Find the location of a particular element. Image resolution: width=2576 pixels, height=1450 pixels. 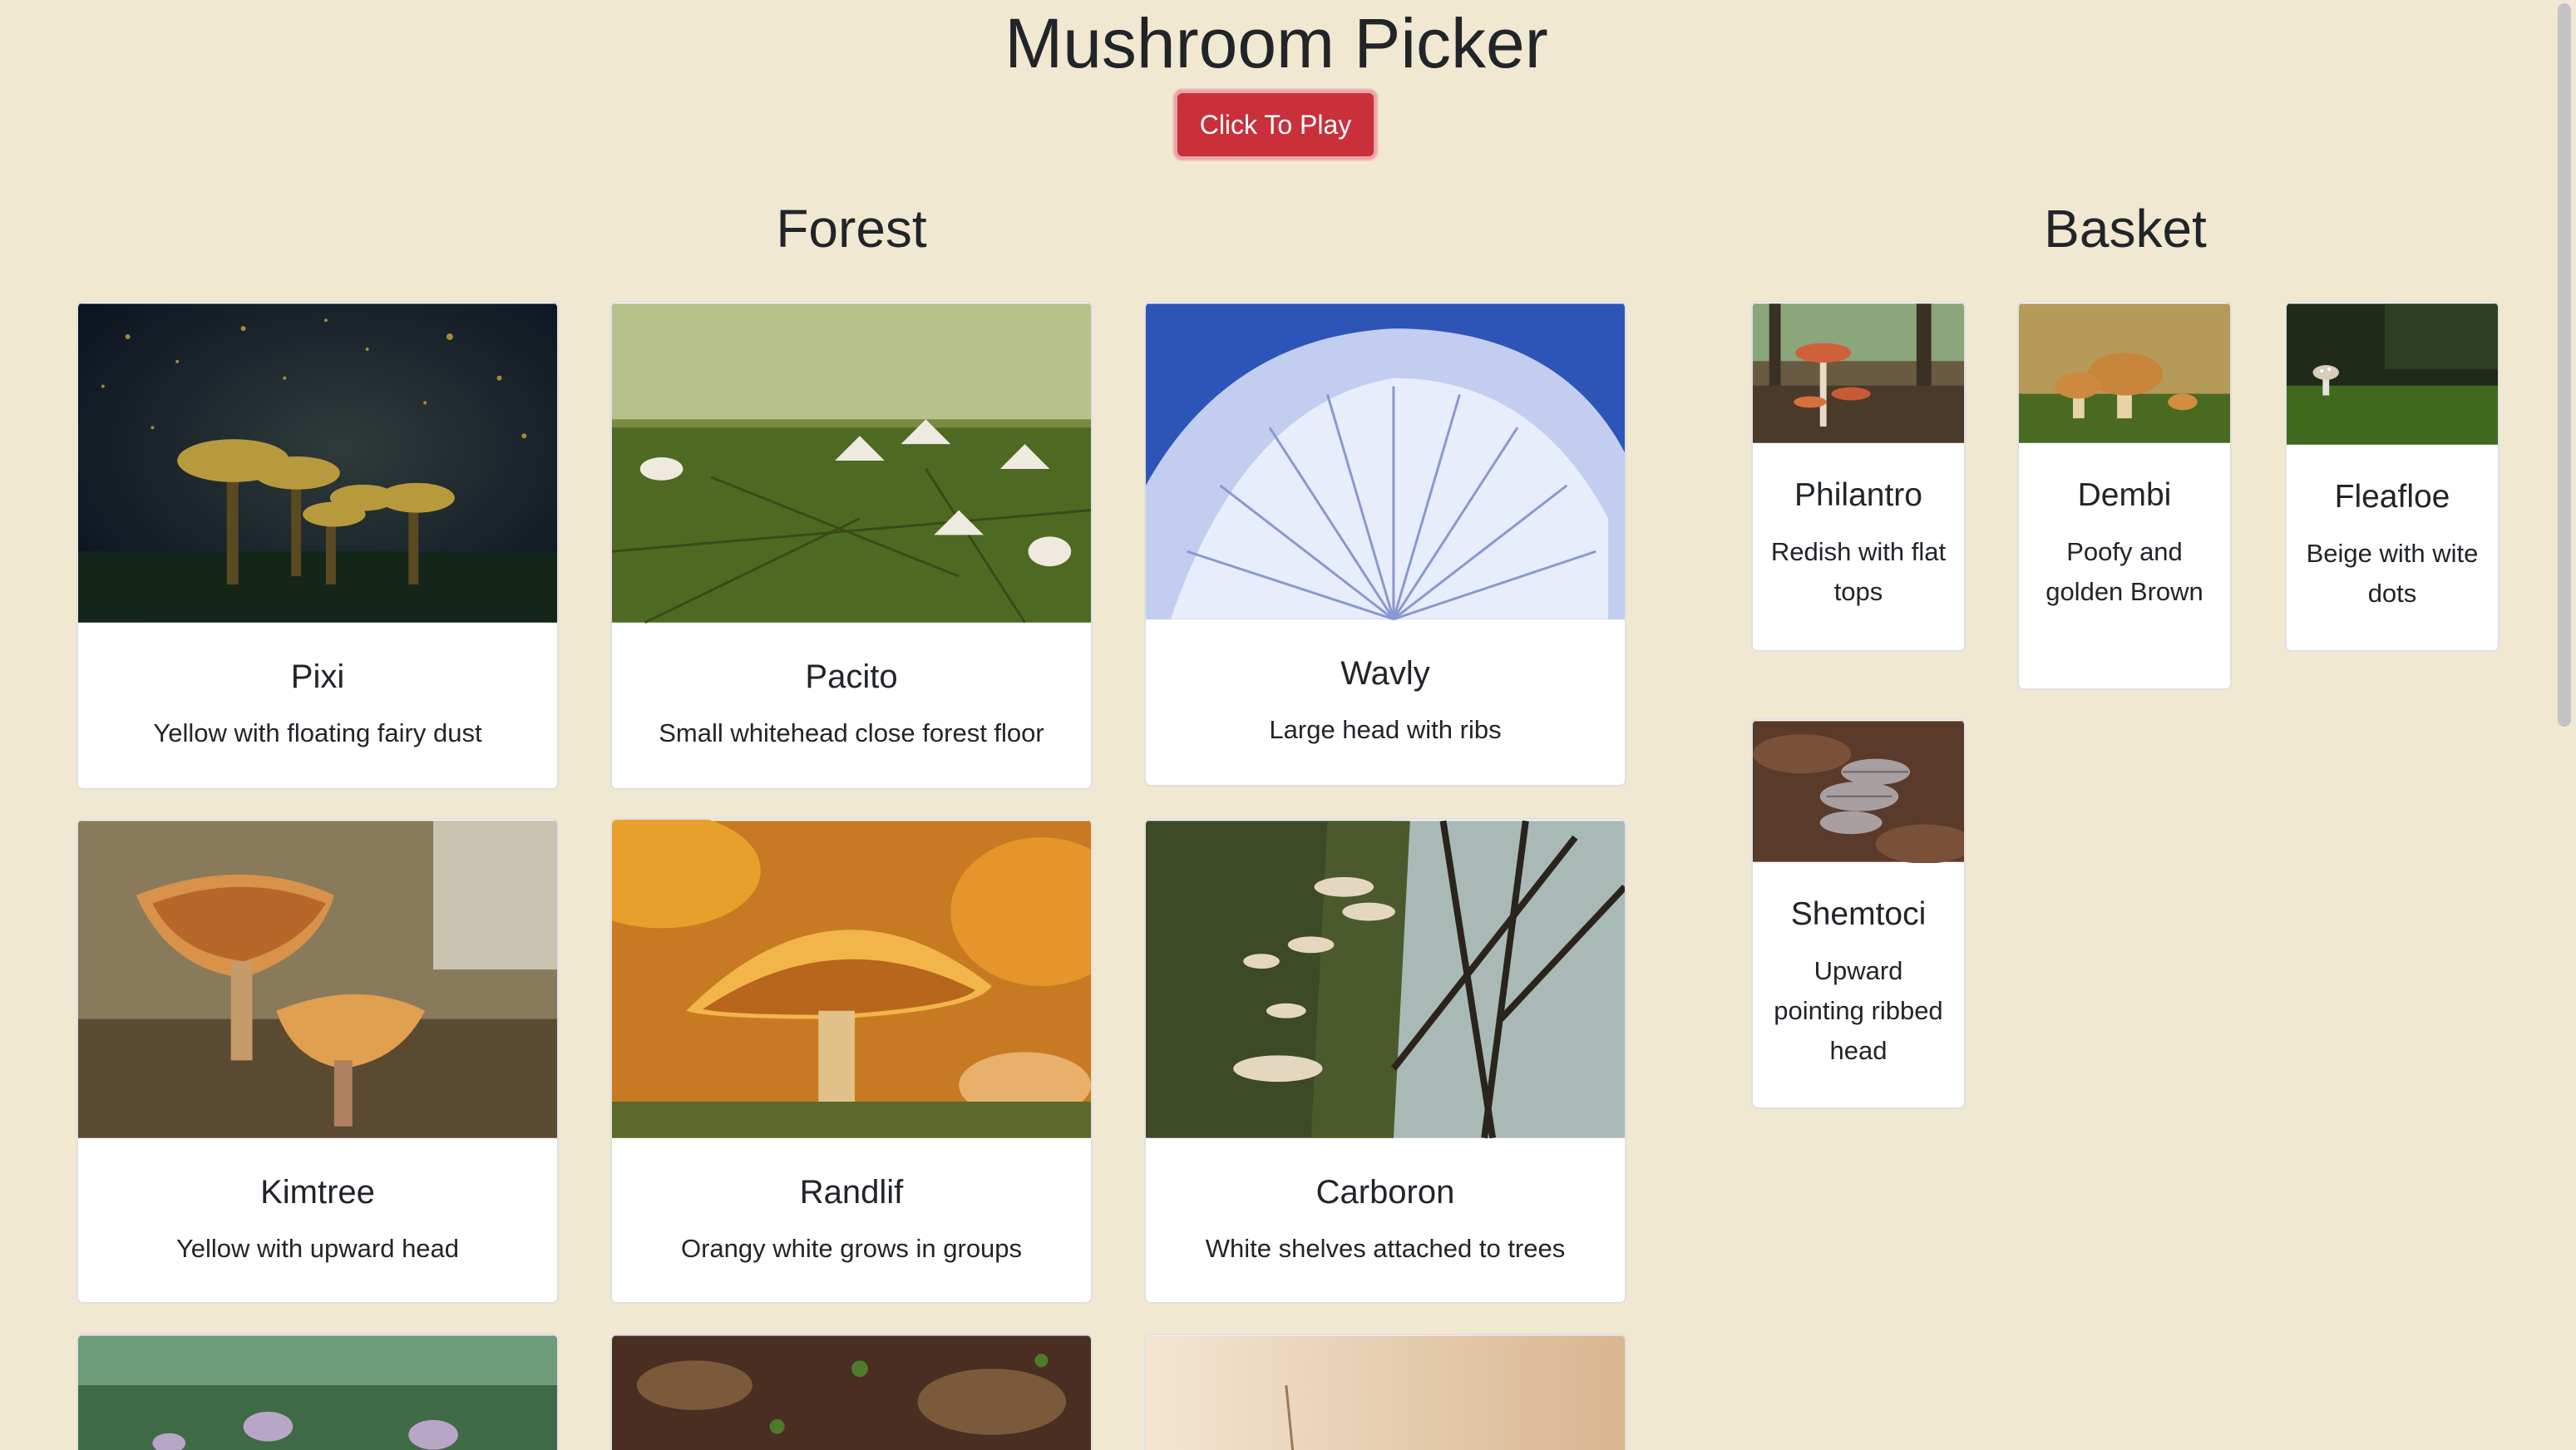

pixi-mushroom-image is located at coordinates (317, 463).